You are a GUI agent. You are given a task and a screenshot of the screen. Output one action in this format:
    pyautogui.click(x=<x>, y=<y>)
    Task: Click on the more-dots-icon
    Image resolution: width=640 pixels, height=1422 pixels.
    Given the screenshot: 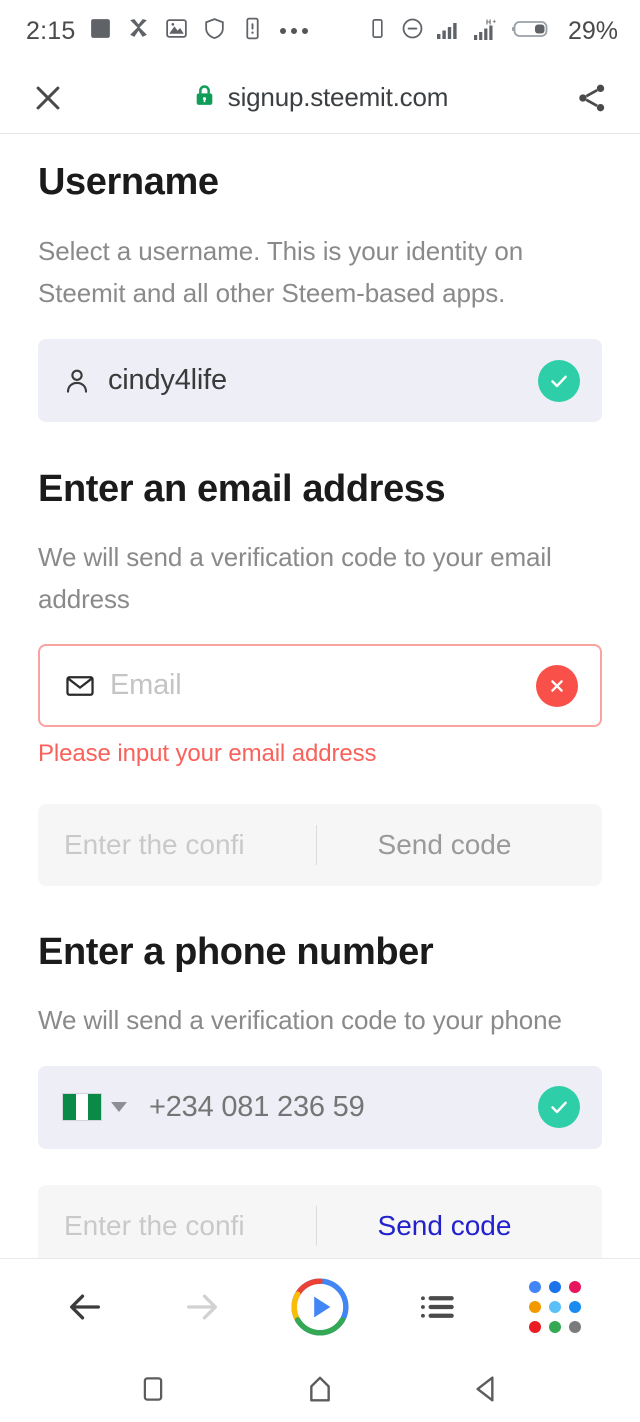 What is the action you would take?
    pyautogui.click(x=294, y=31)
    